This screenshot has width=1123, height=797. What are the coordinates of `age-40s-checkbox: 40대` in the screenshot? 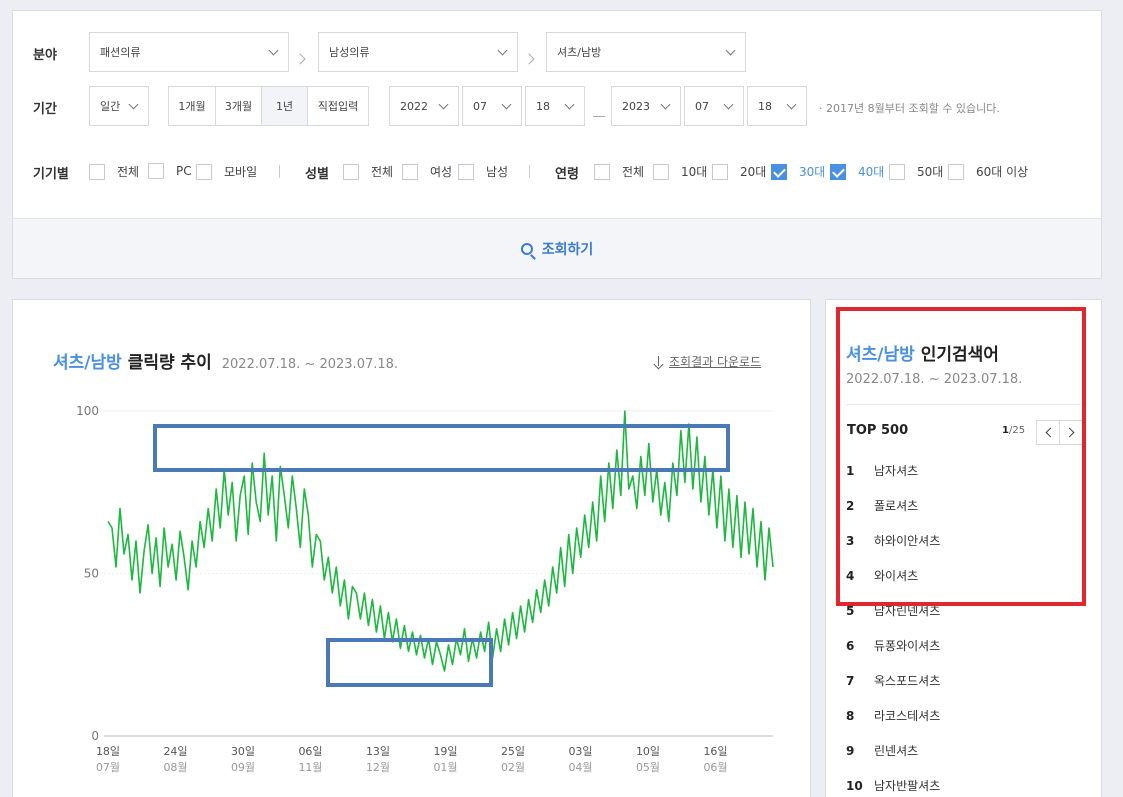 It's located at (857, 171).